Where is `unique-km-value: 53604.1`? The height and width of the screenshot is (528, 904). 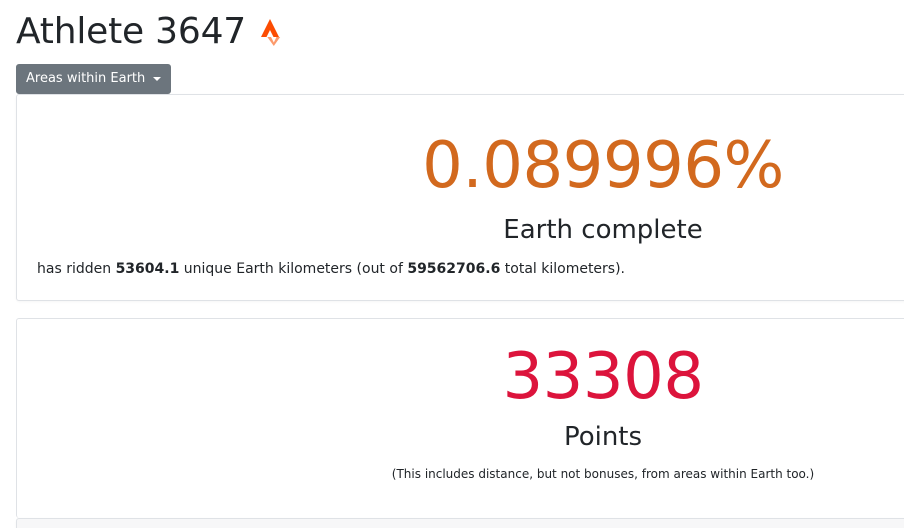
unique-km-value: 53604.1 is located at coordinates (147, 269).